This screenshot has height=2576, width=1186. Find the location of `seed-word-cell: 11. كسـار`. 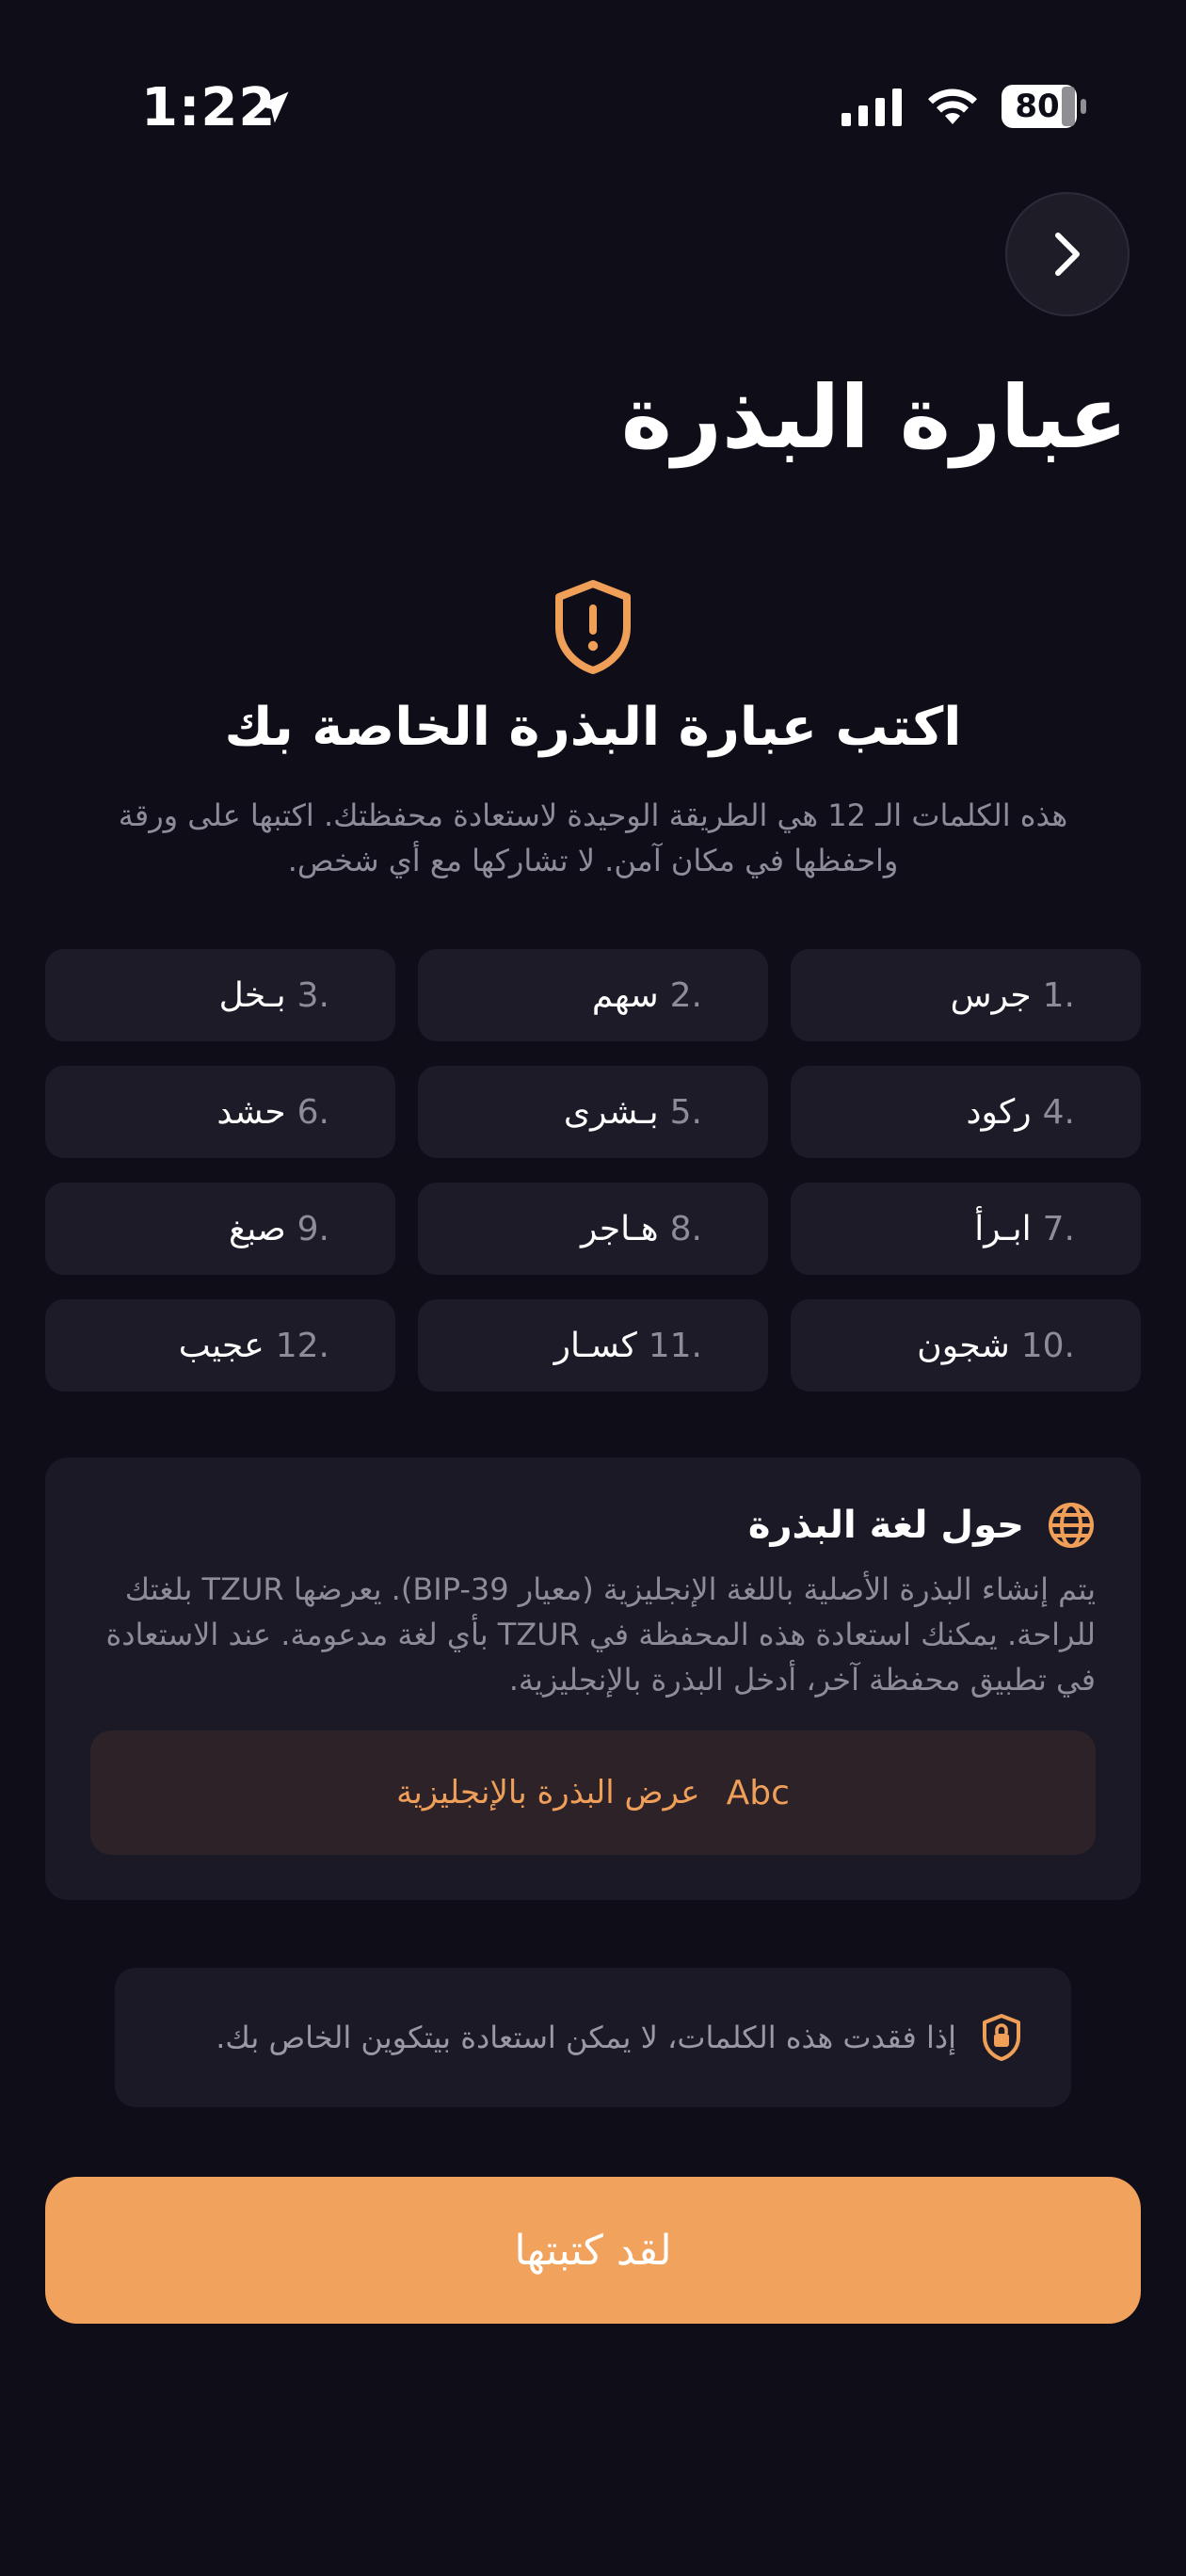

seed-word-cell: 11. كسـار is located at coordinates (593, 1345).